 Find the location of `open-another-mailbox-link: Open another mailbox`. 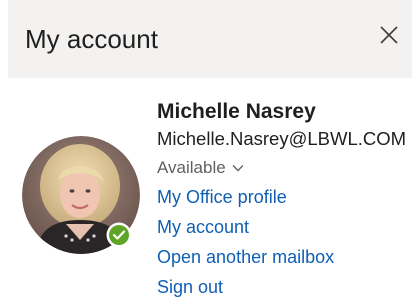

open-another-mailbox-link: Open another mailbox is located at coordinates (245, 257).